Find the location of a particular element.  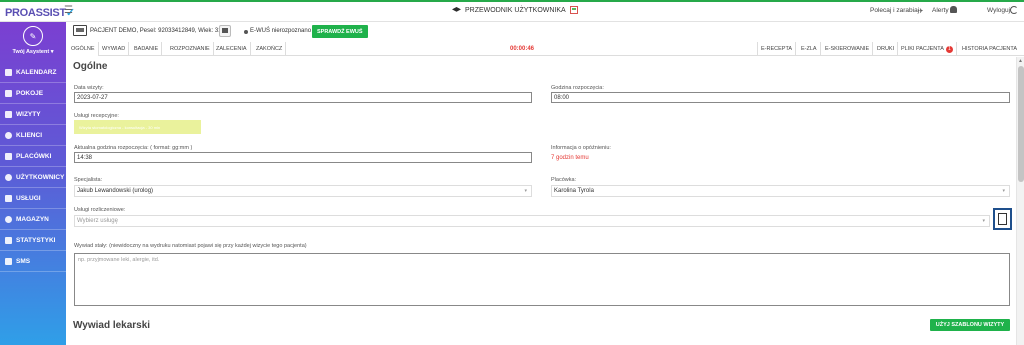

message-icon is located at coordinates (8, 261).